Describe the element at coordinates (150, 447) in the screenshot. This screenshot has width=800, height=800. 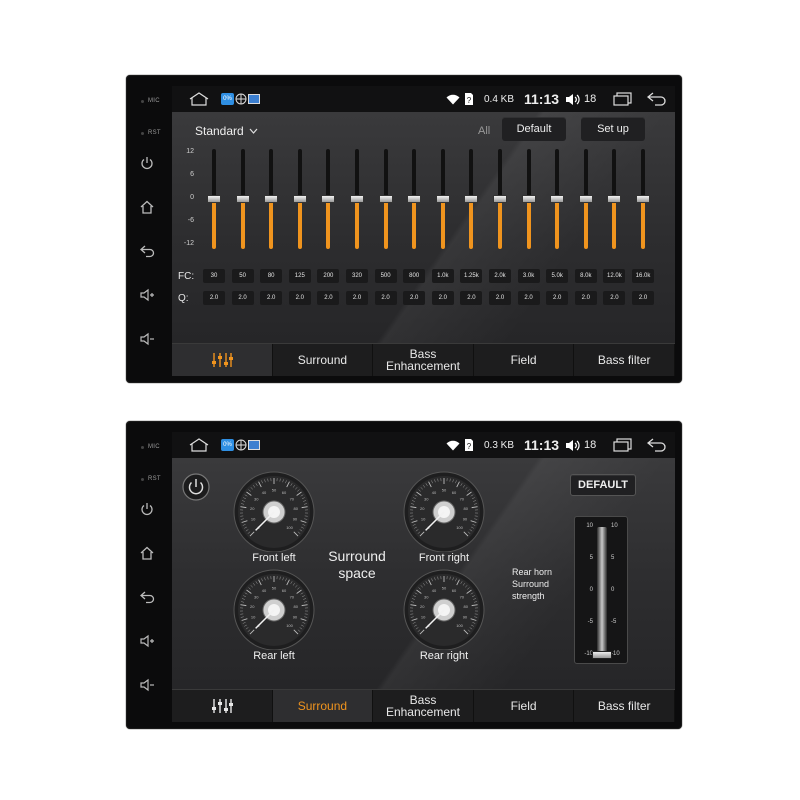
I see `mic-label: MIC` at that location.